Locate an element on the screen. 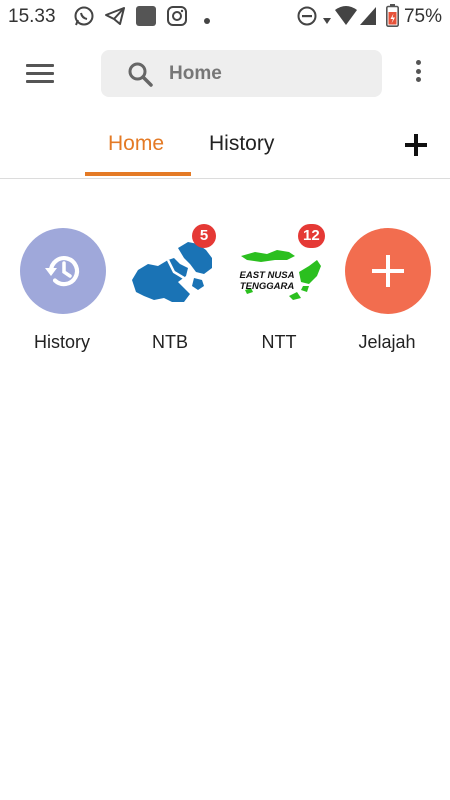 This screenshot has width=450, height=800. jelajah-circle is located at coordinates (388, 271).